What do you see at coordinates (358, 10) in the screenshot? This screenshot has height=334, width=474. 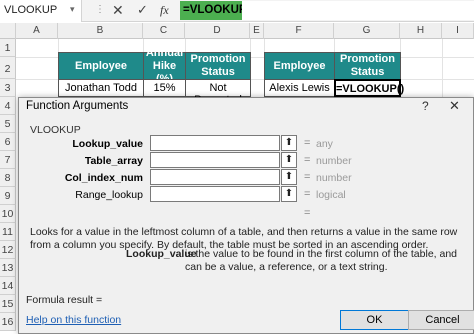 I see `formula-input-area` at bounding box center [358, 10].